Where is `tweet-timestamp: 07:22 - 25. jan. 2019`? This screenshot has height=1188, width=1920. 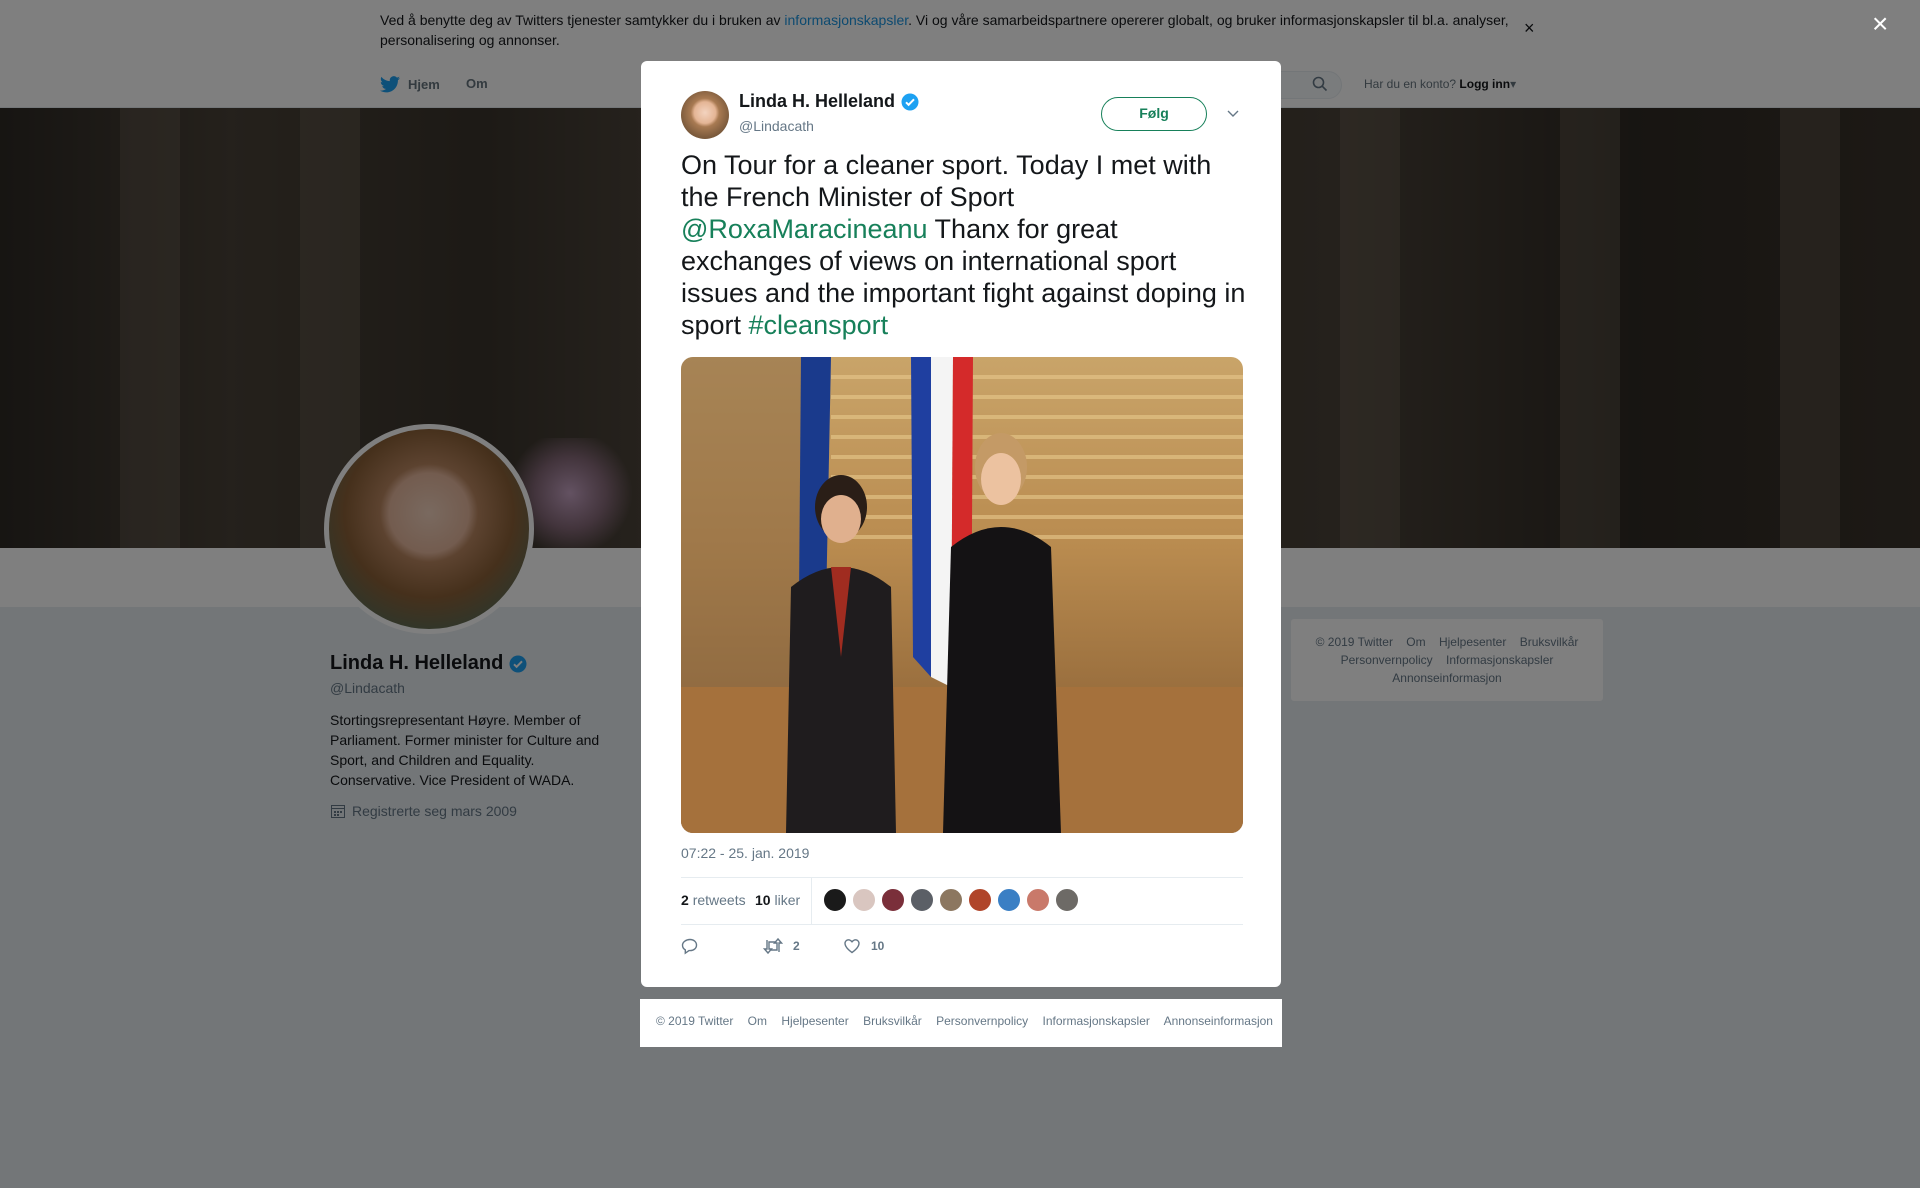 tweet-timestamp: 07:22 - 25. jan. 2019 is located at coordinates (745, 853).